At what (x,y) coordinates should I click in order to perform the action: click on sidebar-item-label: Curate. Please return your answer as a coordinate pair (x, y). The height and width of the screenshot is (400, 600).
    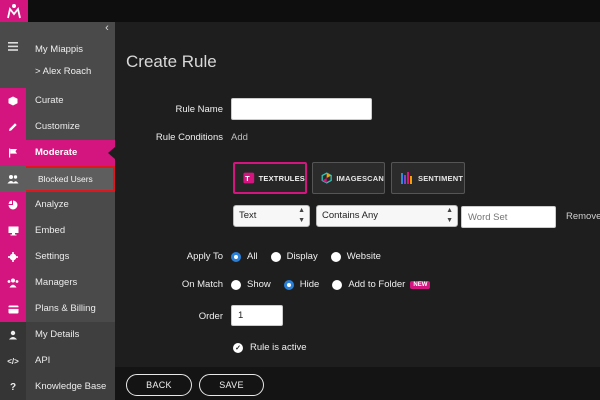
    Looking at the image, I should click on (49, 100).